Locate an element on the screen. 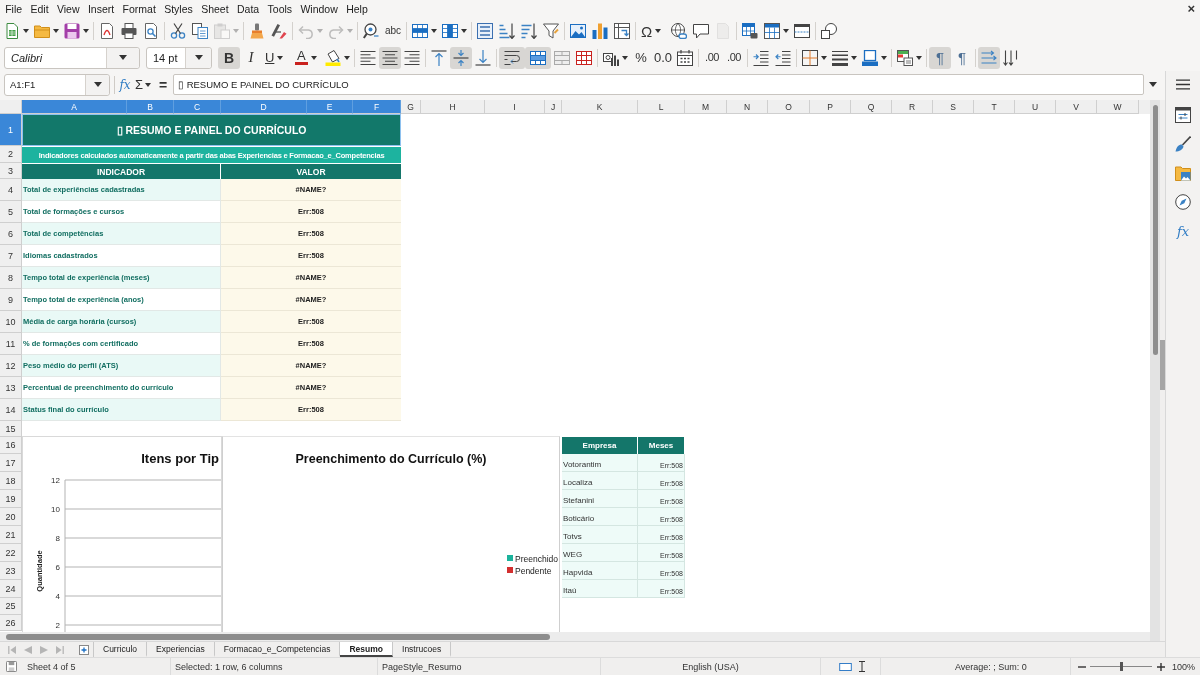 This screenshot has width=1200, height=675. row-header: 9 is located at coordinates (11, 300).